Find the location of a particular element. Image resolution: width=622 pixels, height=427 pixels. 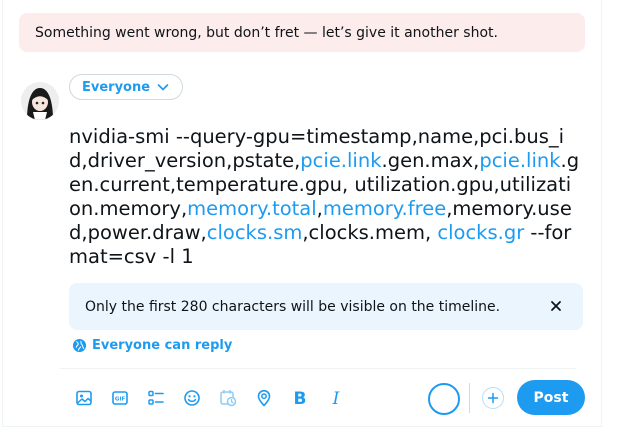

compose-toolbar: GIF B I is located at coordinates (210, 398).